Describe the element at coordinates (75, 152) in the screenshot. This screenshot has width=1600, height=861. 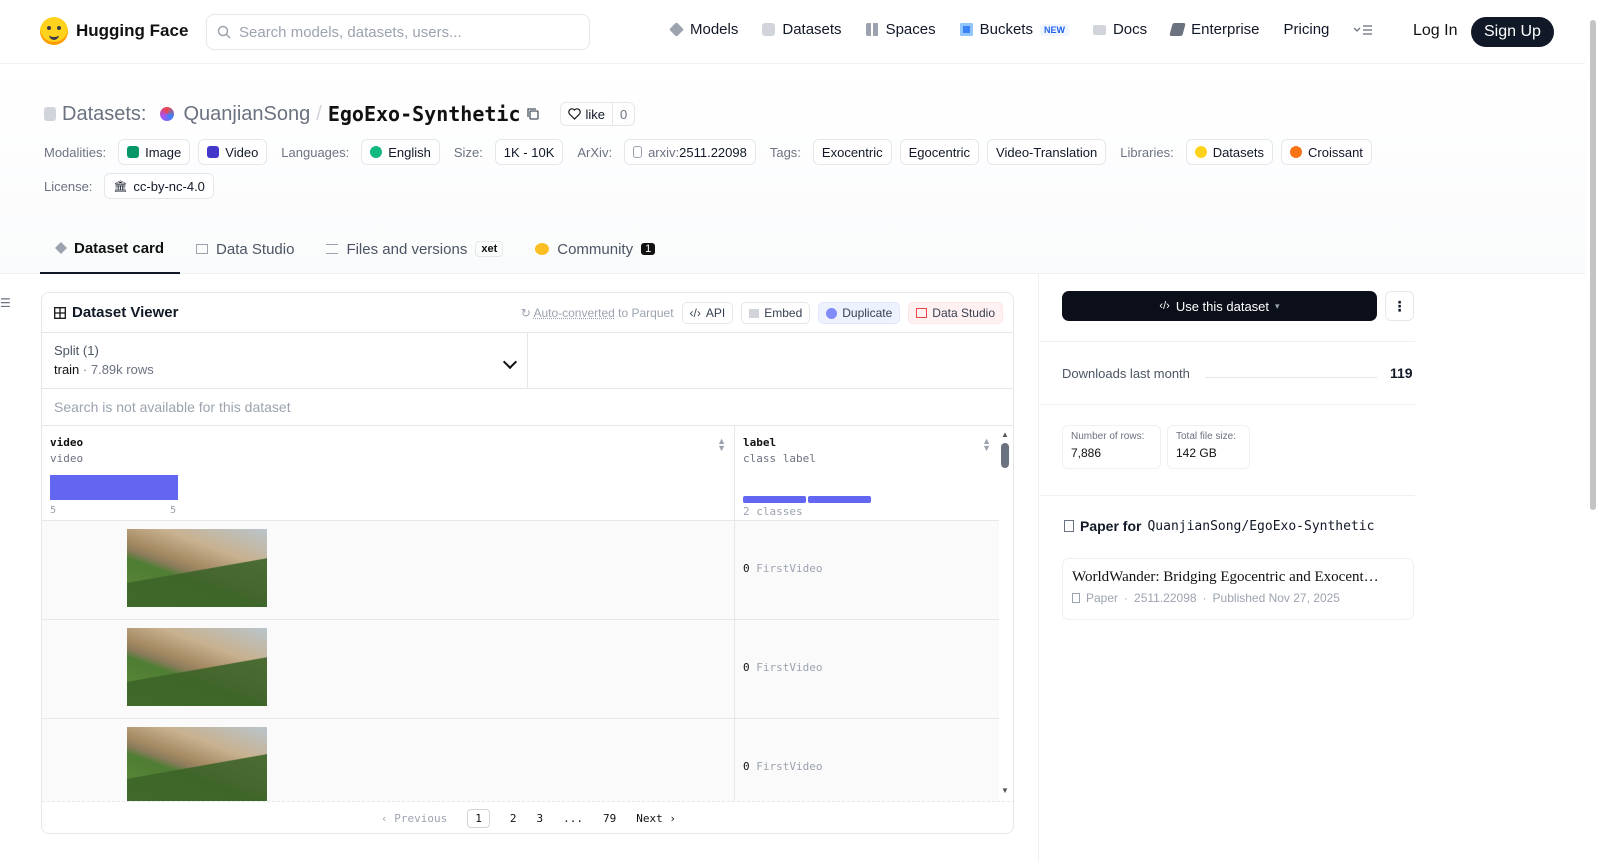
I see `modalities-label: Modalities:` at that location.